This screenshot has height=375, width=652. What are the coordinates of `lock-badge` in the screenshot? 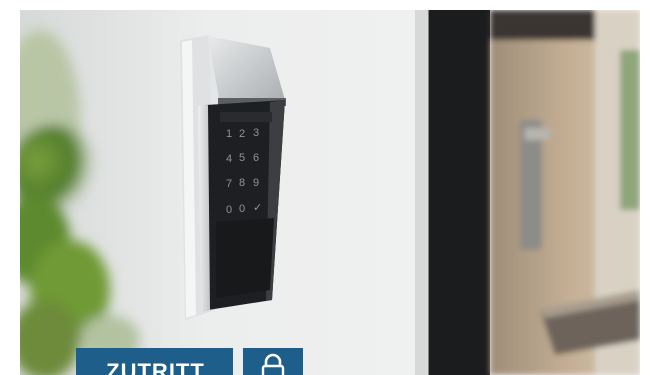 It's located at (273, 361).